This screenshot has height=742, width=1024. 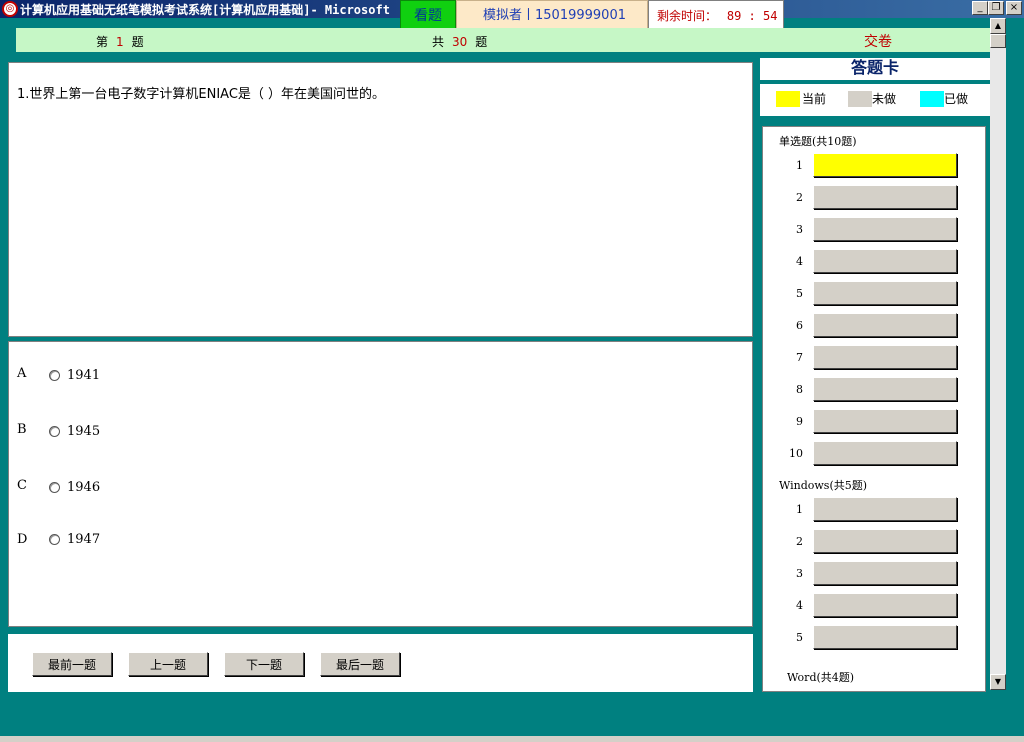 I want to click on question-suffix: 题, so click(x=137, y=42).